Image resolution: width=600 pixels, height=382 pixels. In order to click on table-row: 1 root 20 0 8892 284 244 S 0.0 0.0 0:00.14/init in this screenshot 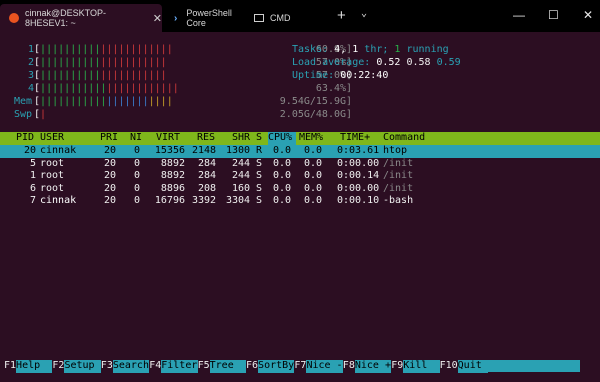, I will do `click(300, 176)`.